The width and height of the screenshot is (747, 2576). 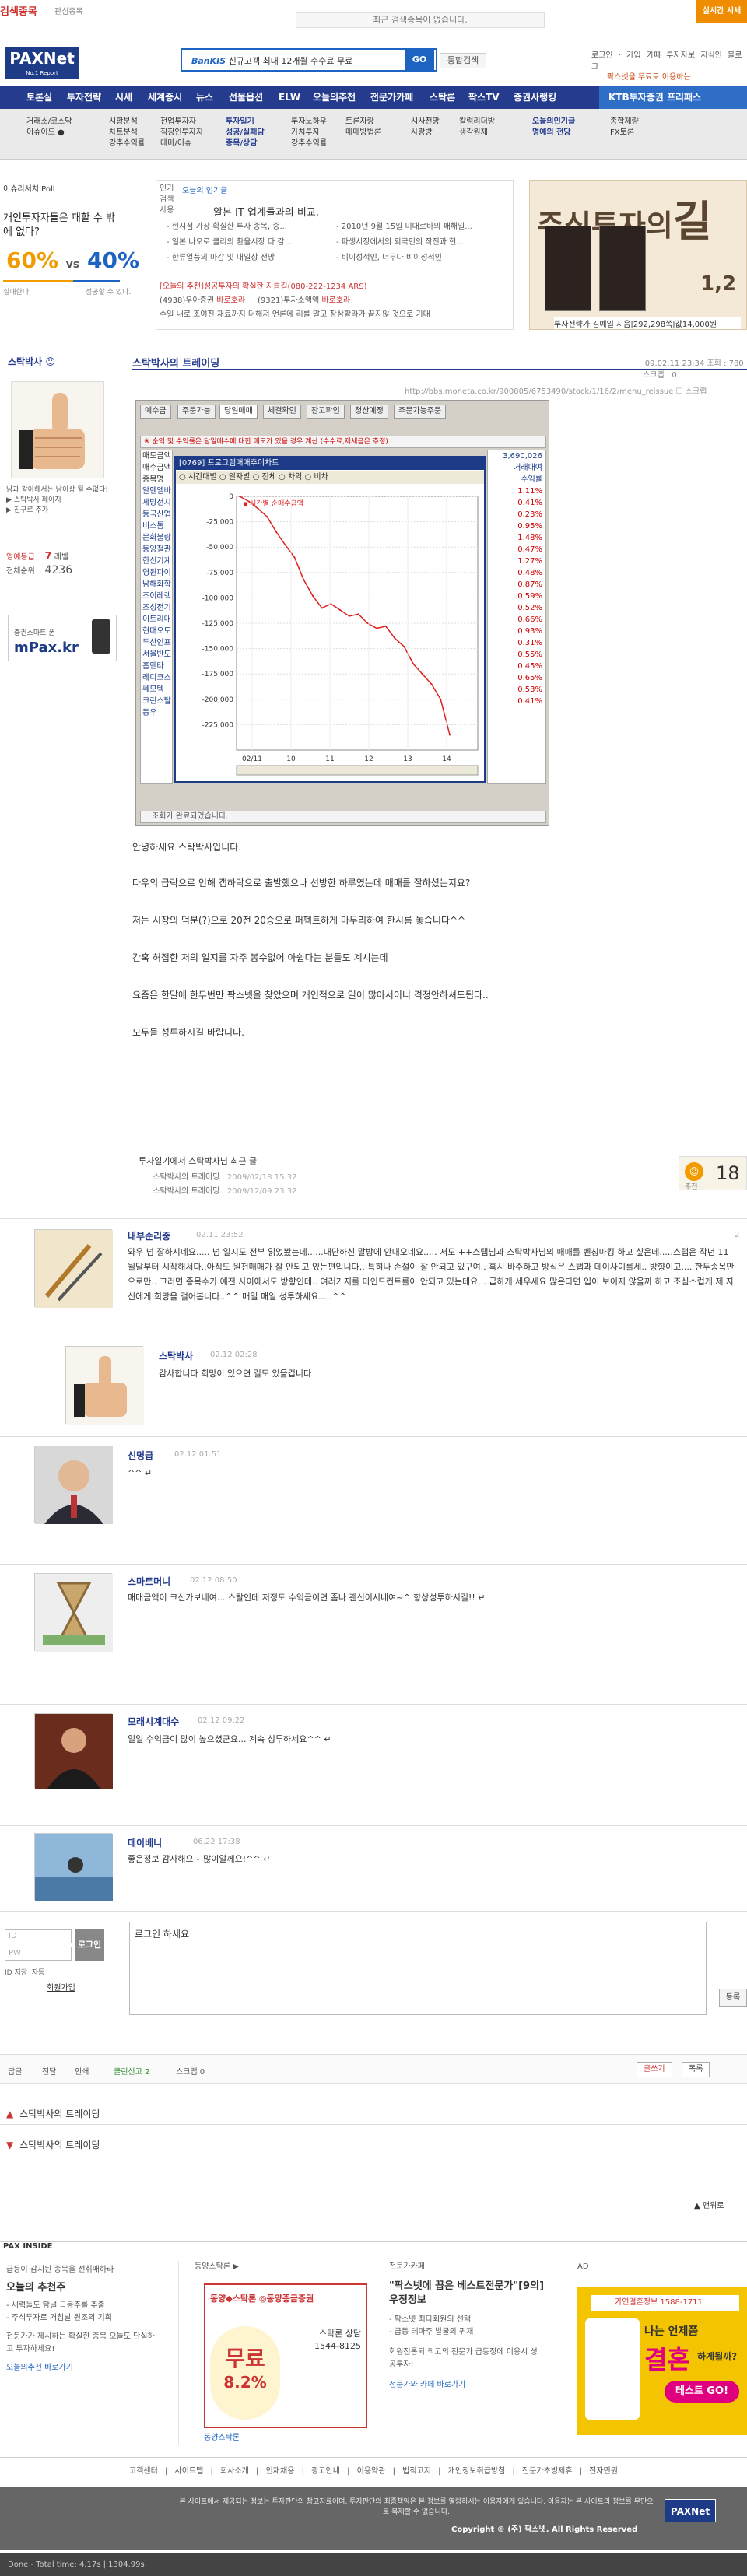 I want to click on subnav-link: 전업투자자, so click(x=181, y=122).